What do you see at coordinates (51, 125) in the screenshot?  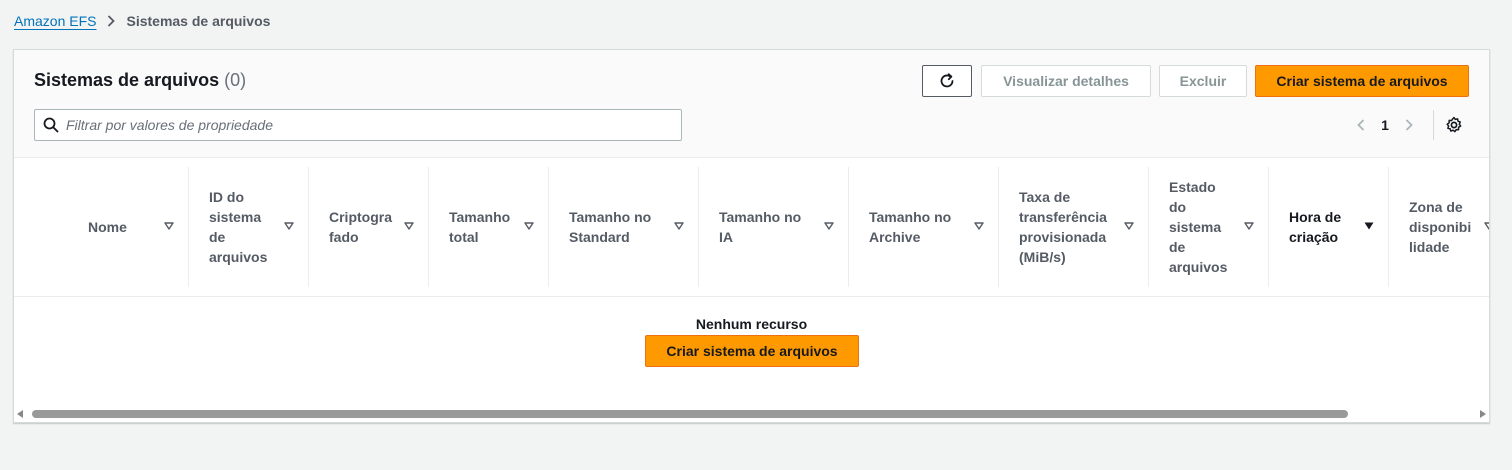 I see `search-icon` at bounding box center [51, 125].